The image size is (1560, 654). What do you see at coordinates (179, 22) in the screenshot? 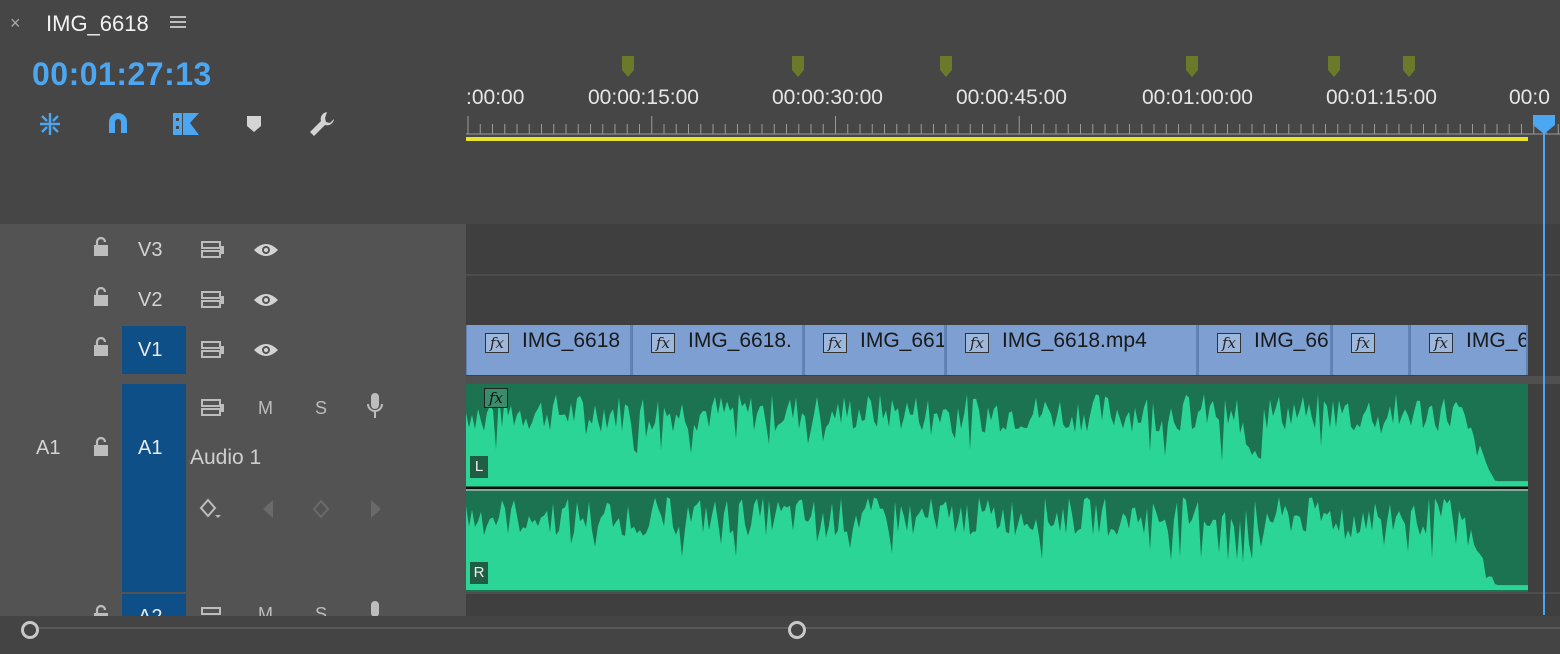
I see `panel-menu-icon` at bounding box center [179, 22].